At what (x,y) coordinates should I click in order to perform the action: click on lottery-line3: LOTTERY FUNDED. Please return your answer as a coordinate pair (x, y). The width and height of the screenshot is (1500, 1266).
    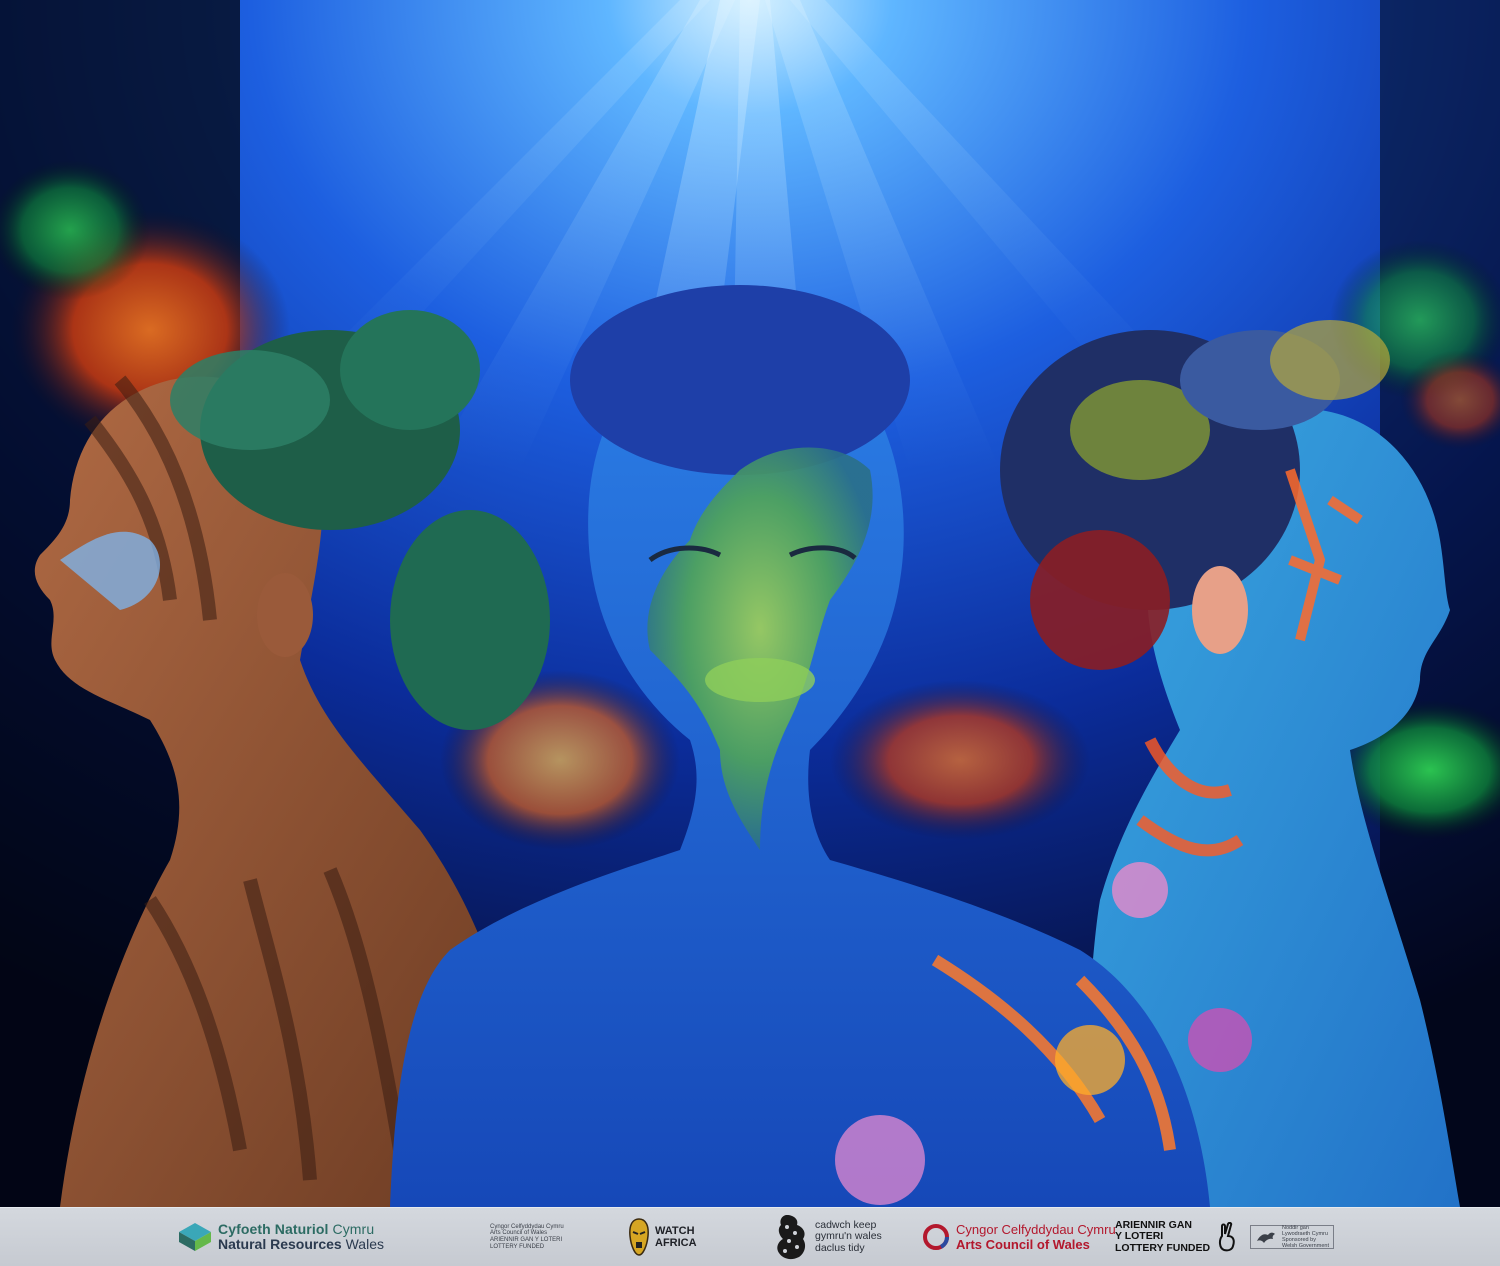
    Looking at the image, I should click on (1163, 1247).